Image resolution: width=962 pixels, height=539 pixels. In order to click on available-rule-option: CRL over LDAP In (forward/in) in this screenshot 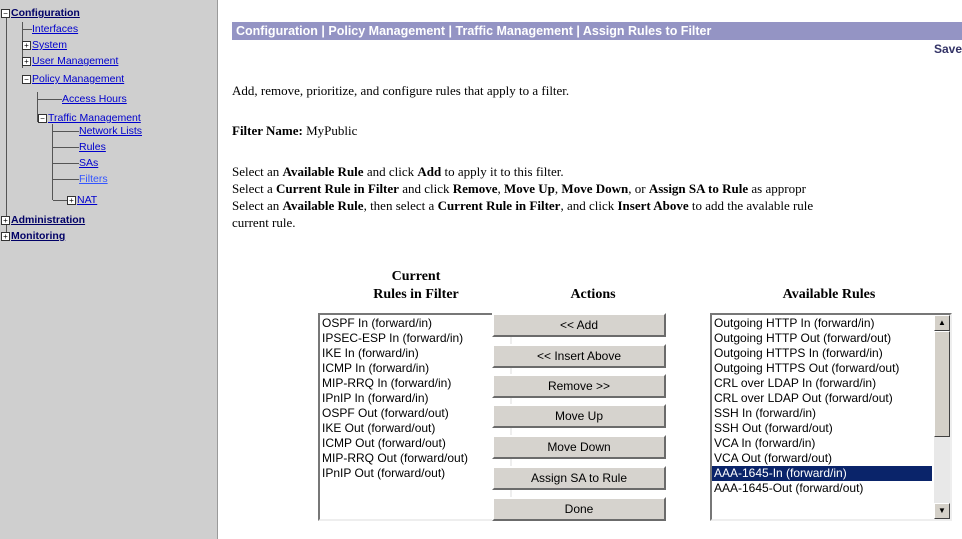, I will do `click(822, 383)`.